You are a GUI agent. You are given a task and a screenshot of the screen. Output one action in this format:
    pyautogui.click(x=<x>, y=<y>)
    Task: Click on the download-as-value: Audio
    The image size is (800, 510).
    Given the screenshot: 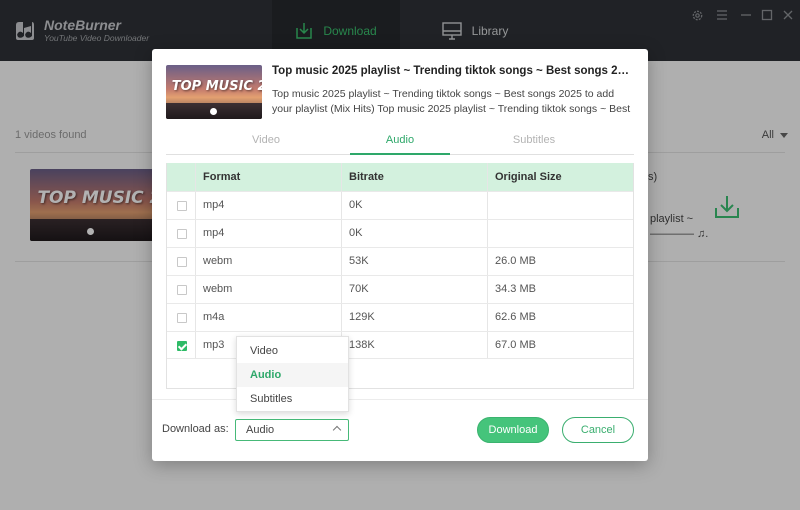 What is the action you would take?
    pyautogui.click(x=260, y=430)
    